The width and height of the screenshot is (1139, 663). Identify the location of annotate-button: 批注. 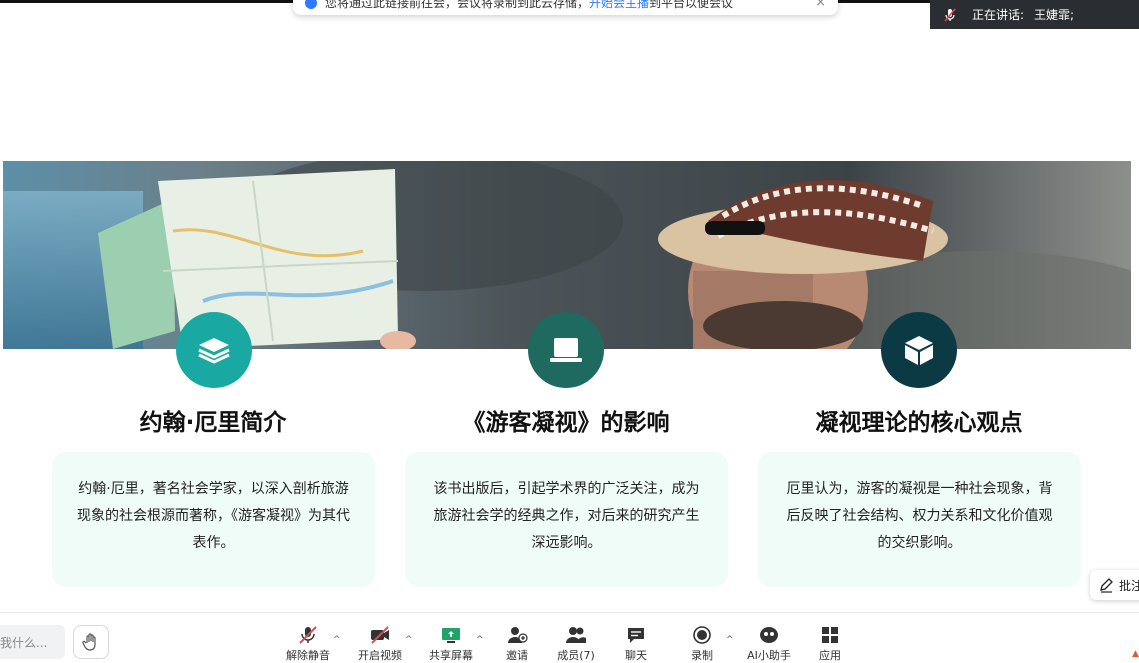
(1114, 585).